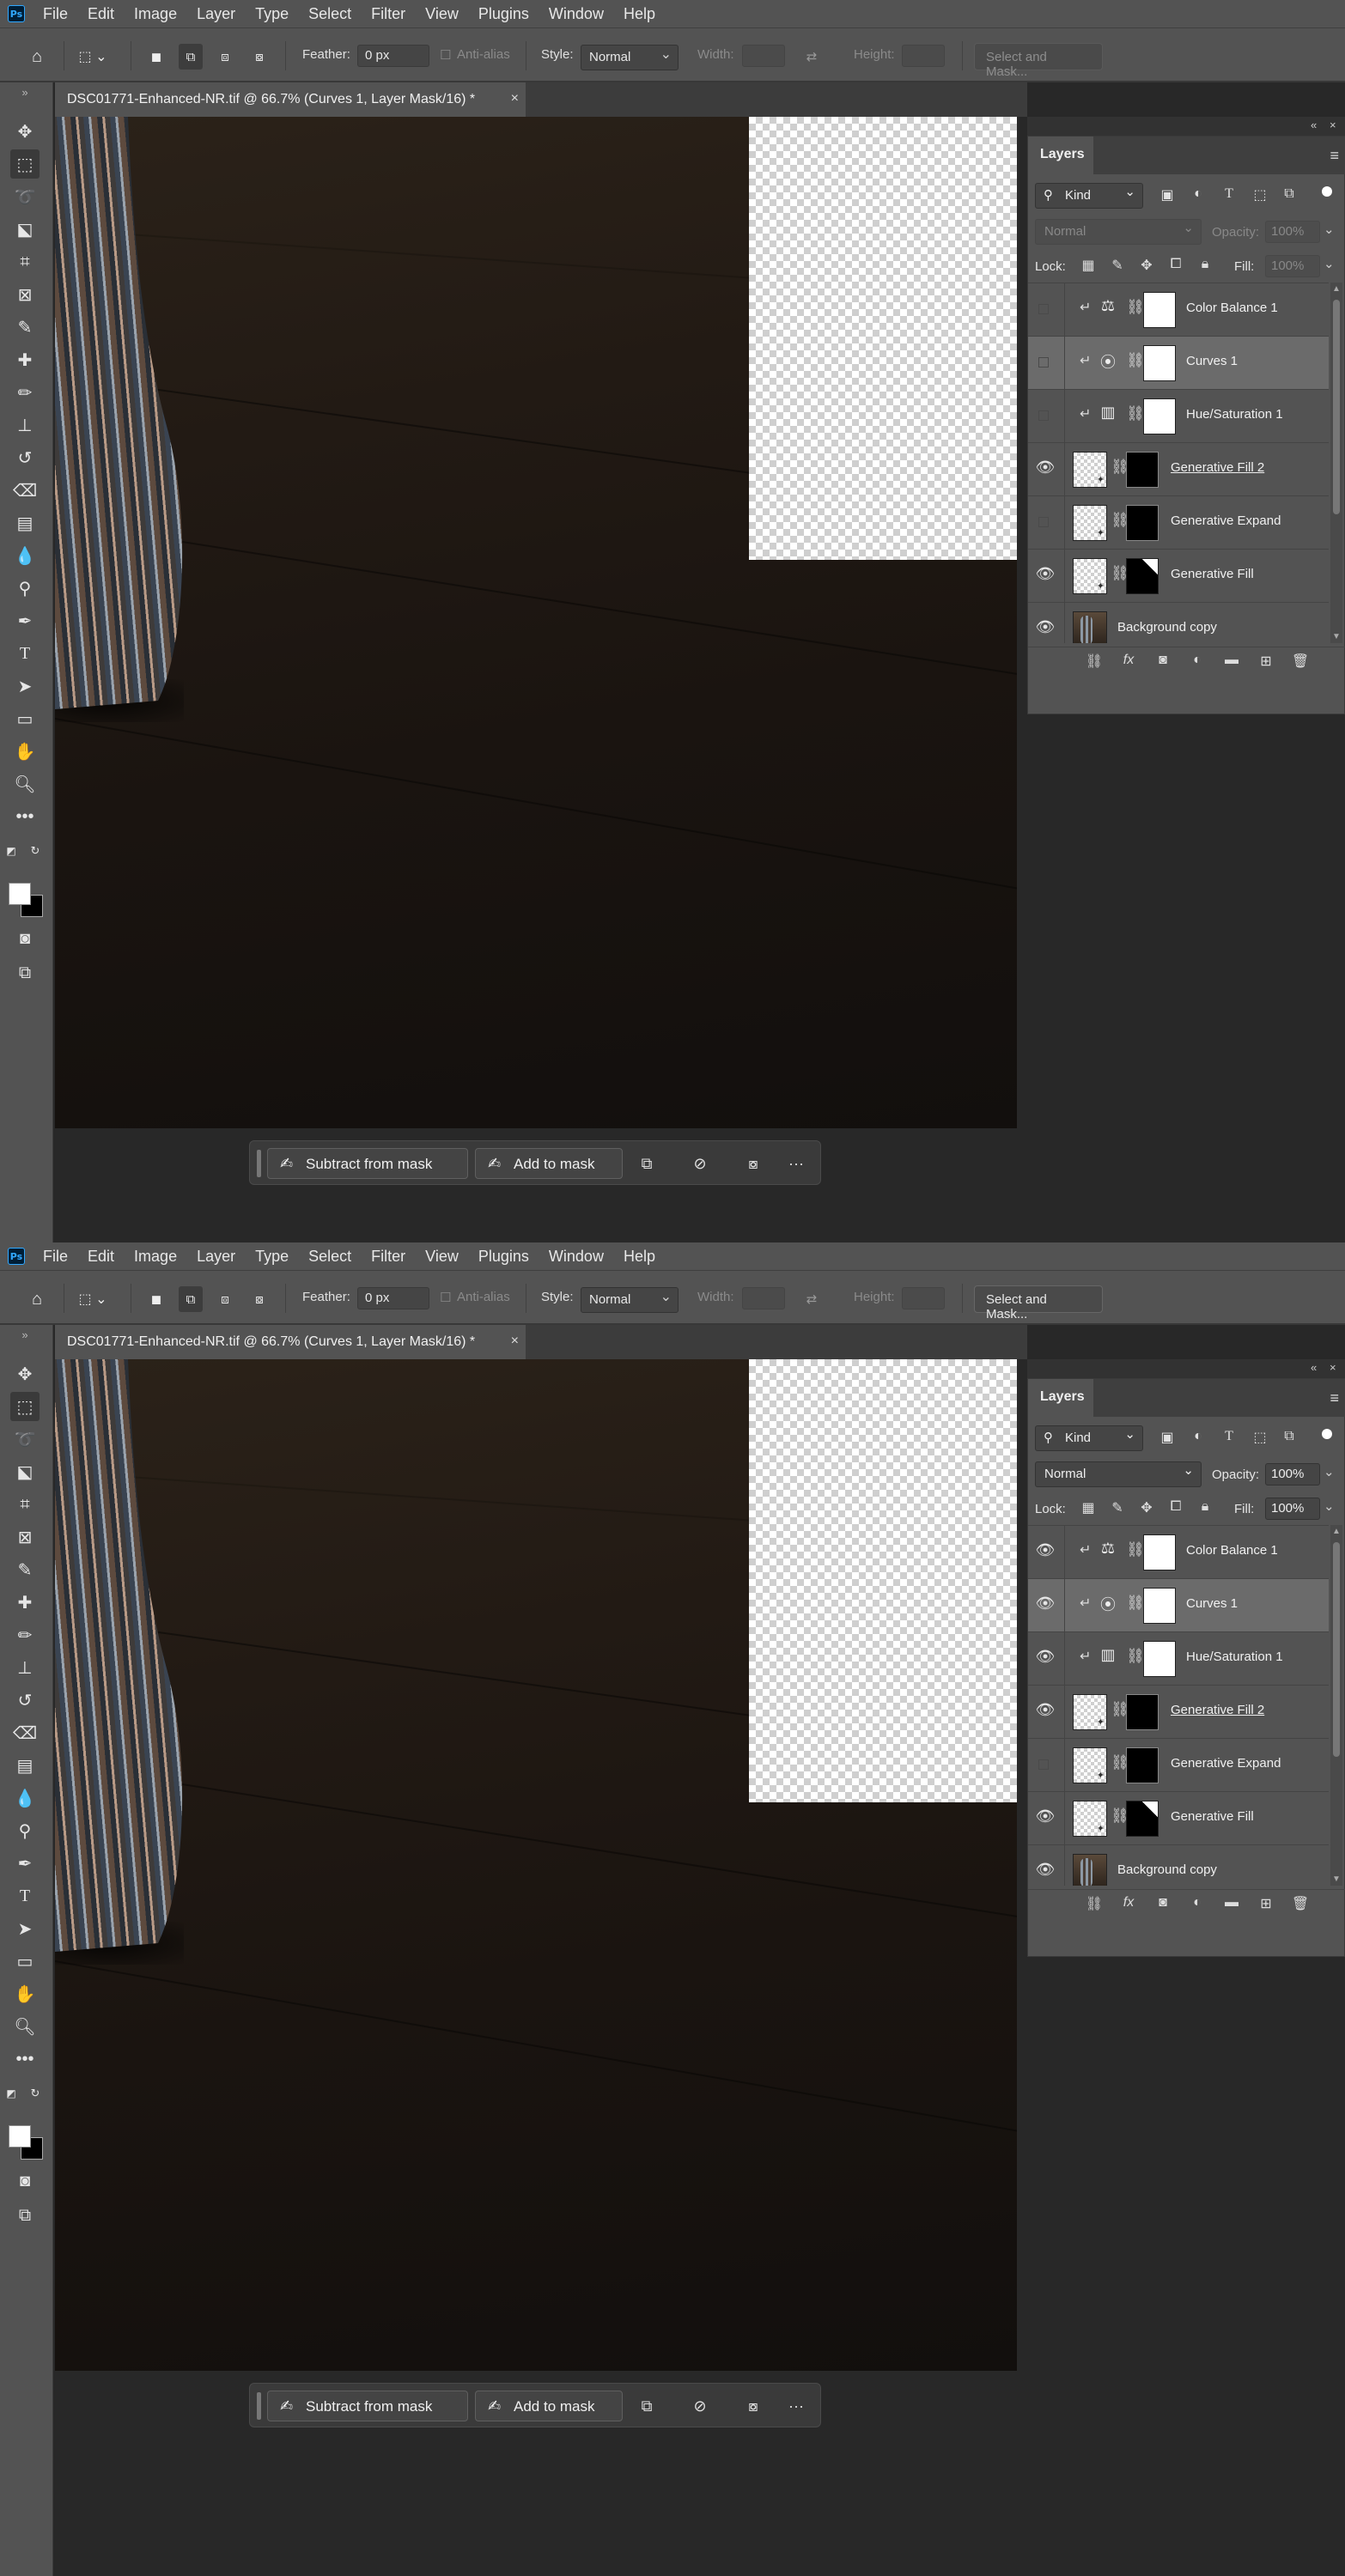  I want to click on fill-dropdown-icon: ⌄, so click(1330, 263).